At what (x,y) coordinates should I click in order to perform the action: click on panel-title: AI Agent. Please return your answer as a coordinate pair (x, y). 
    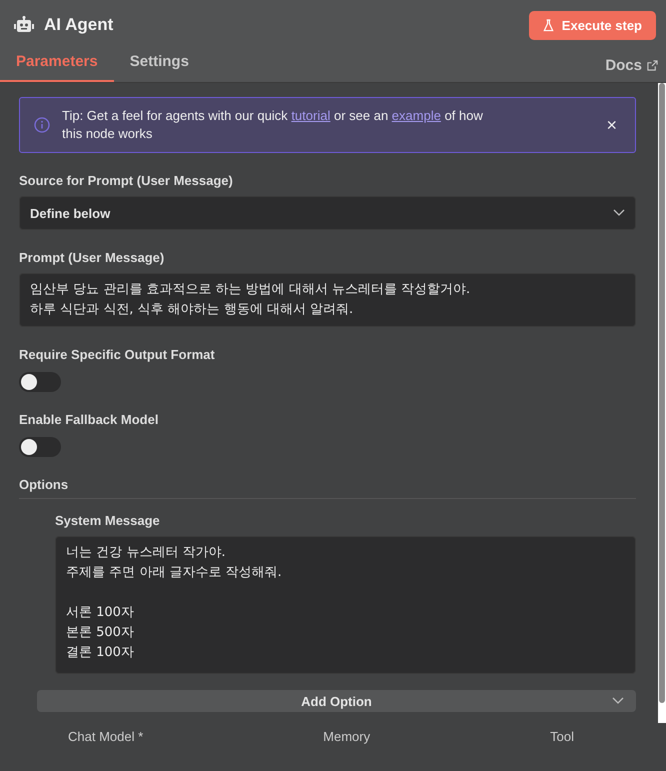
    Looking at the image, I should click on (79, 25).